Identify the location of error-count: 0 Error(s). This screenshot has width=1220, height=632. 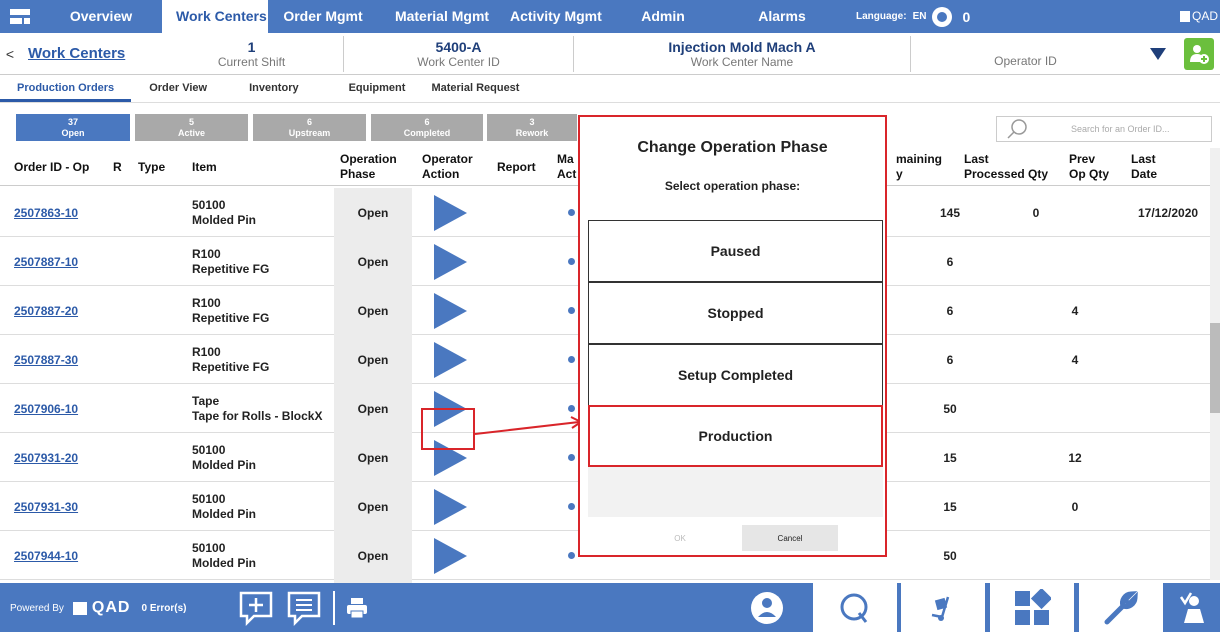
(163, 608).